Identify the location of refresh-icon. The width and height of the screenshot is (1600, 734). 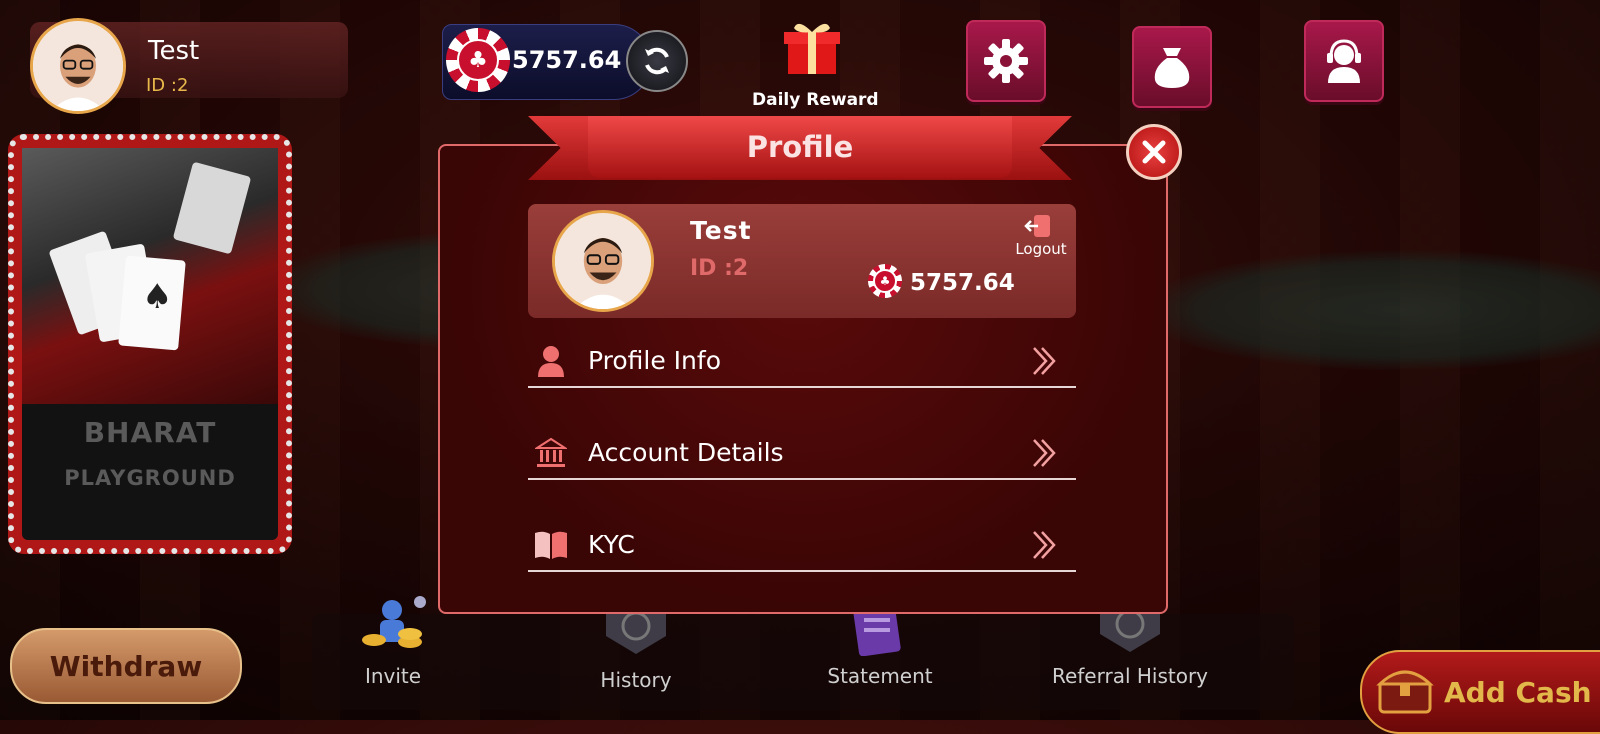
(657, 61).